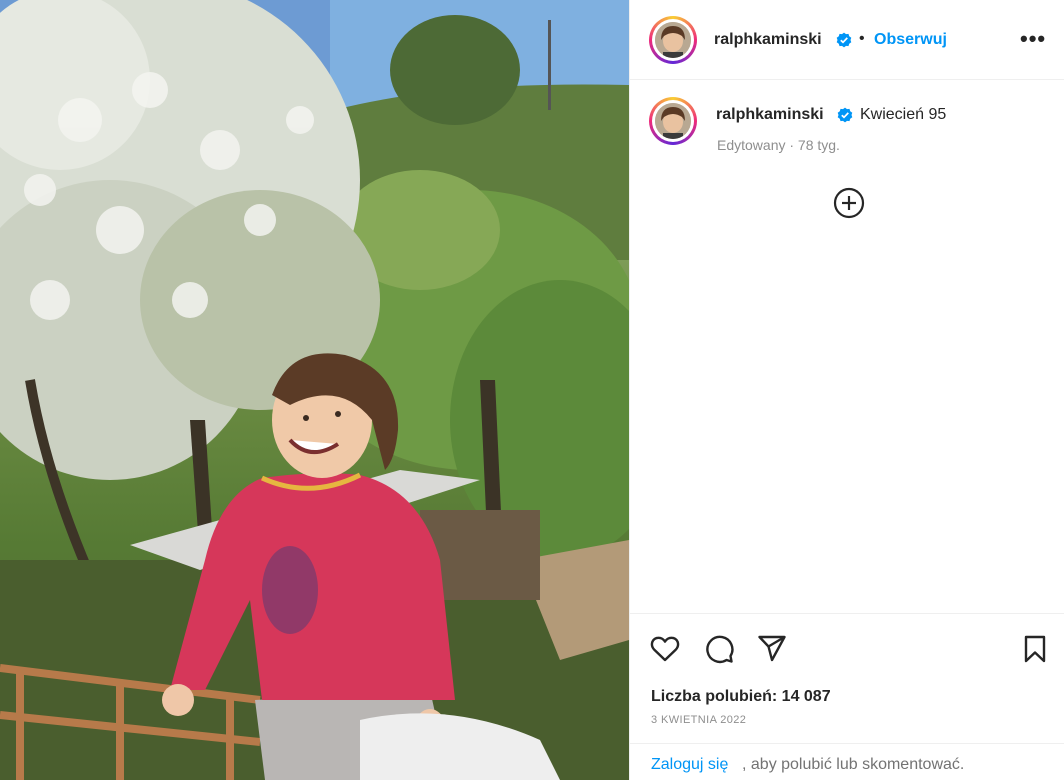 The height and width of the screenshot is (780, 1064). Describe the element at coordinates (768, 40) in the screenshot. I see `author-username: ralphkaminski` at that location.